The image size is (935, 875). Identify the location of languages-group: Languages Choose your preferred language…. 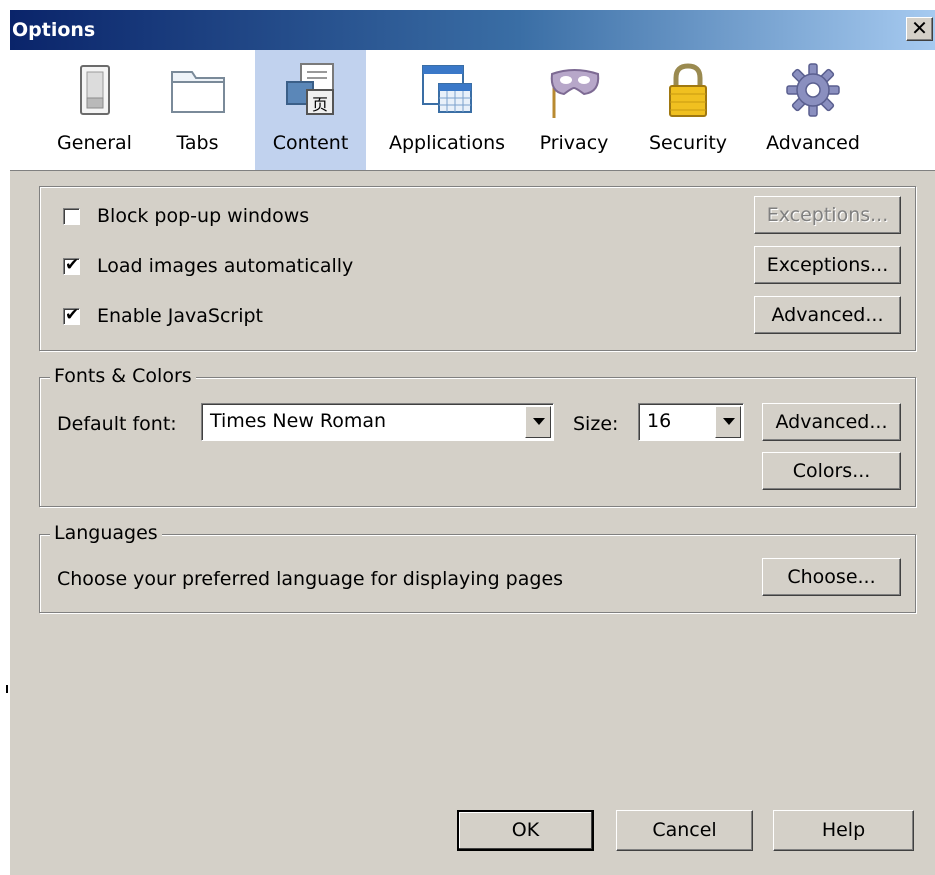
(477, 567).